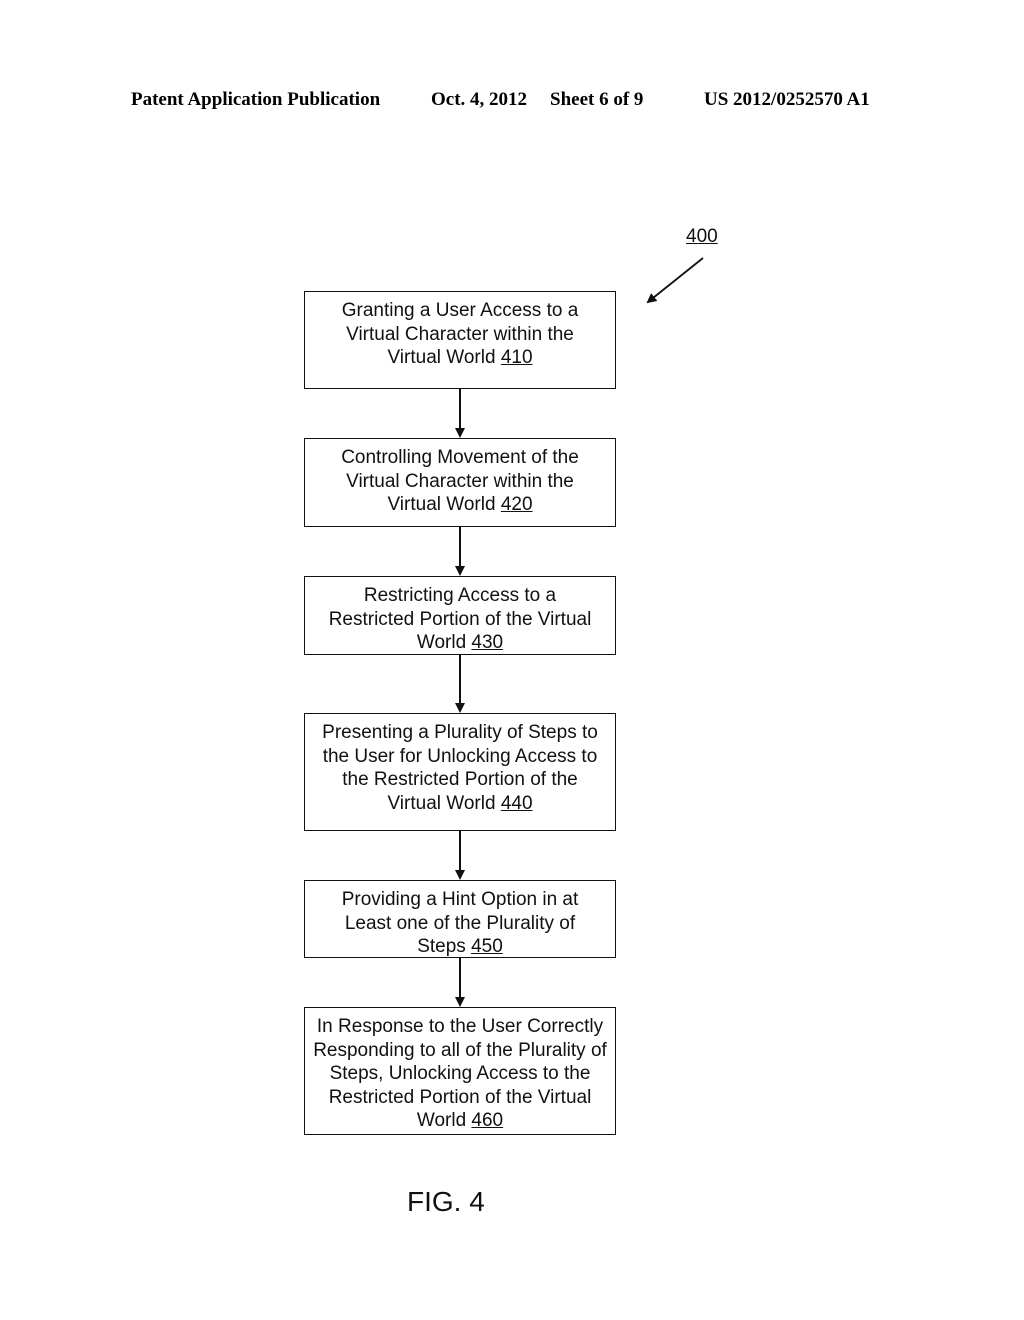  I want to click on figure-label: FIG. 4, so click(446, 1201).